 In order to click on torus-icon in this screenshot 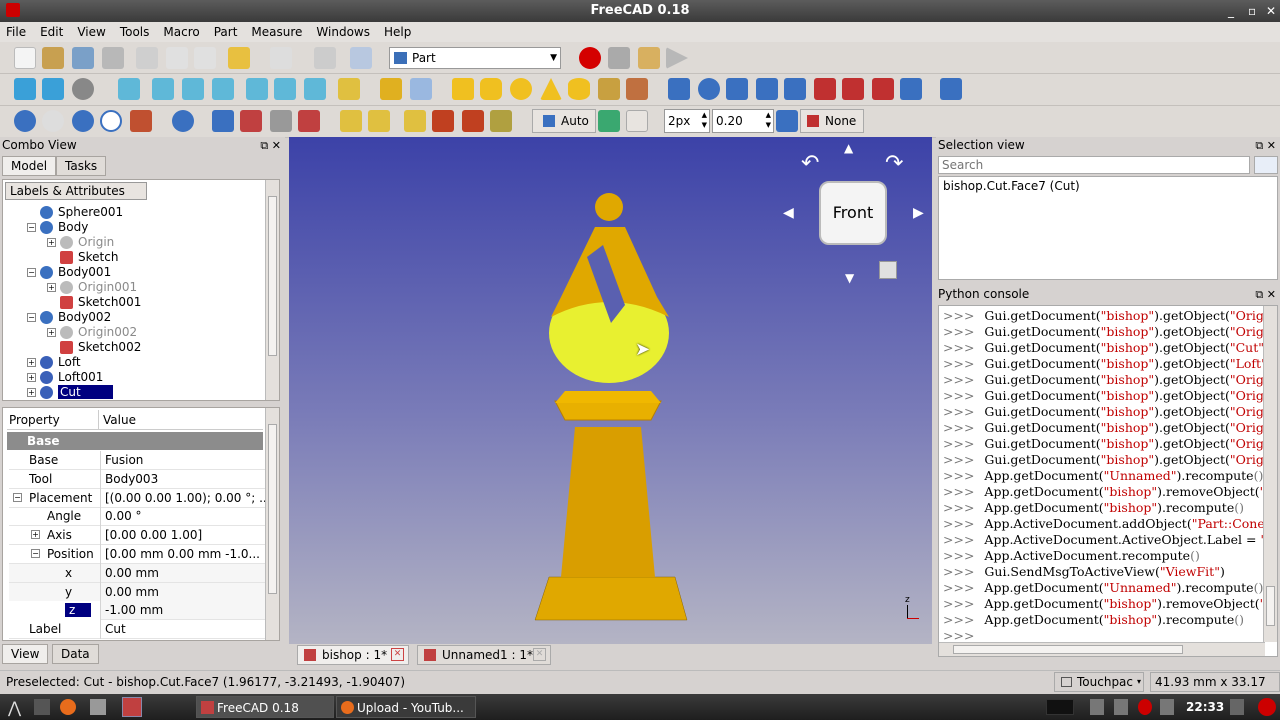, I will do `click(579, 89)`.